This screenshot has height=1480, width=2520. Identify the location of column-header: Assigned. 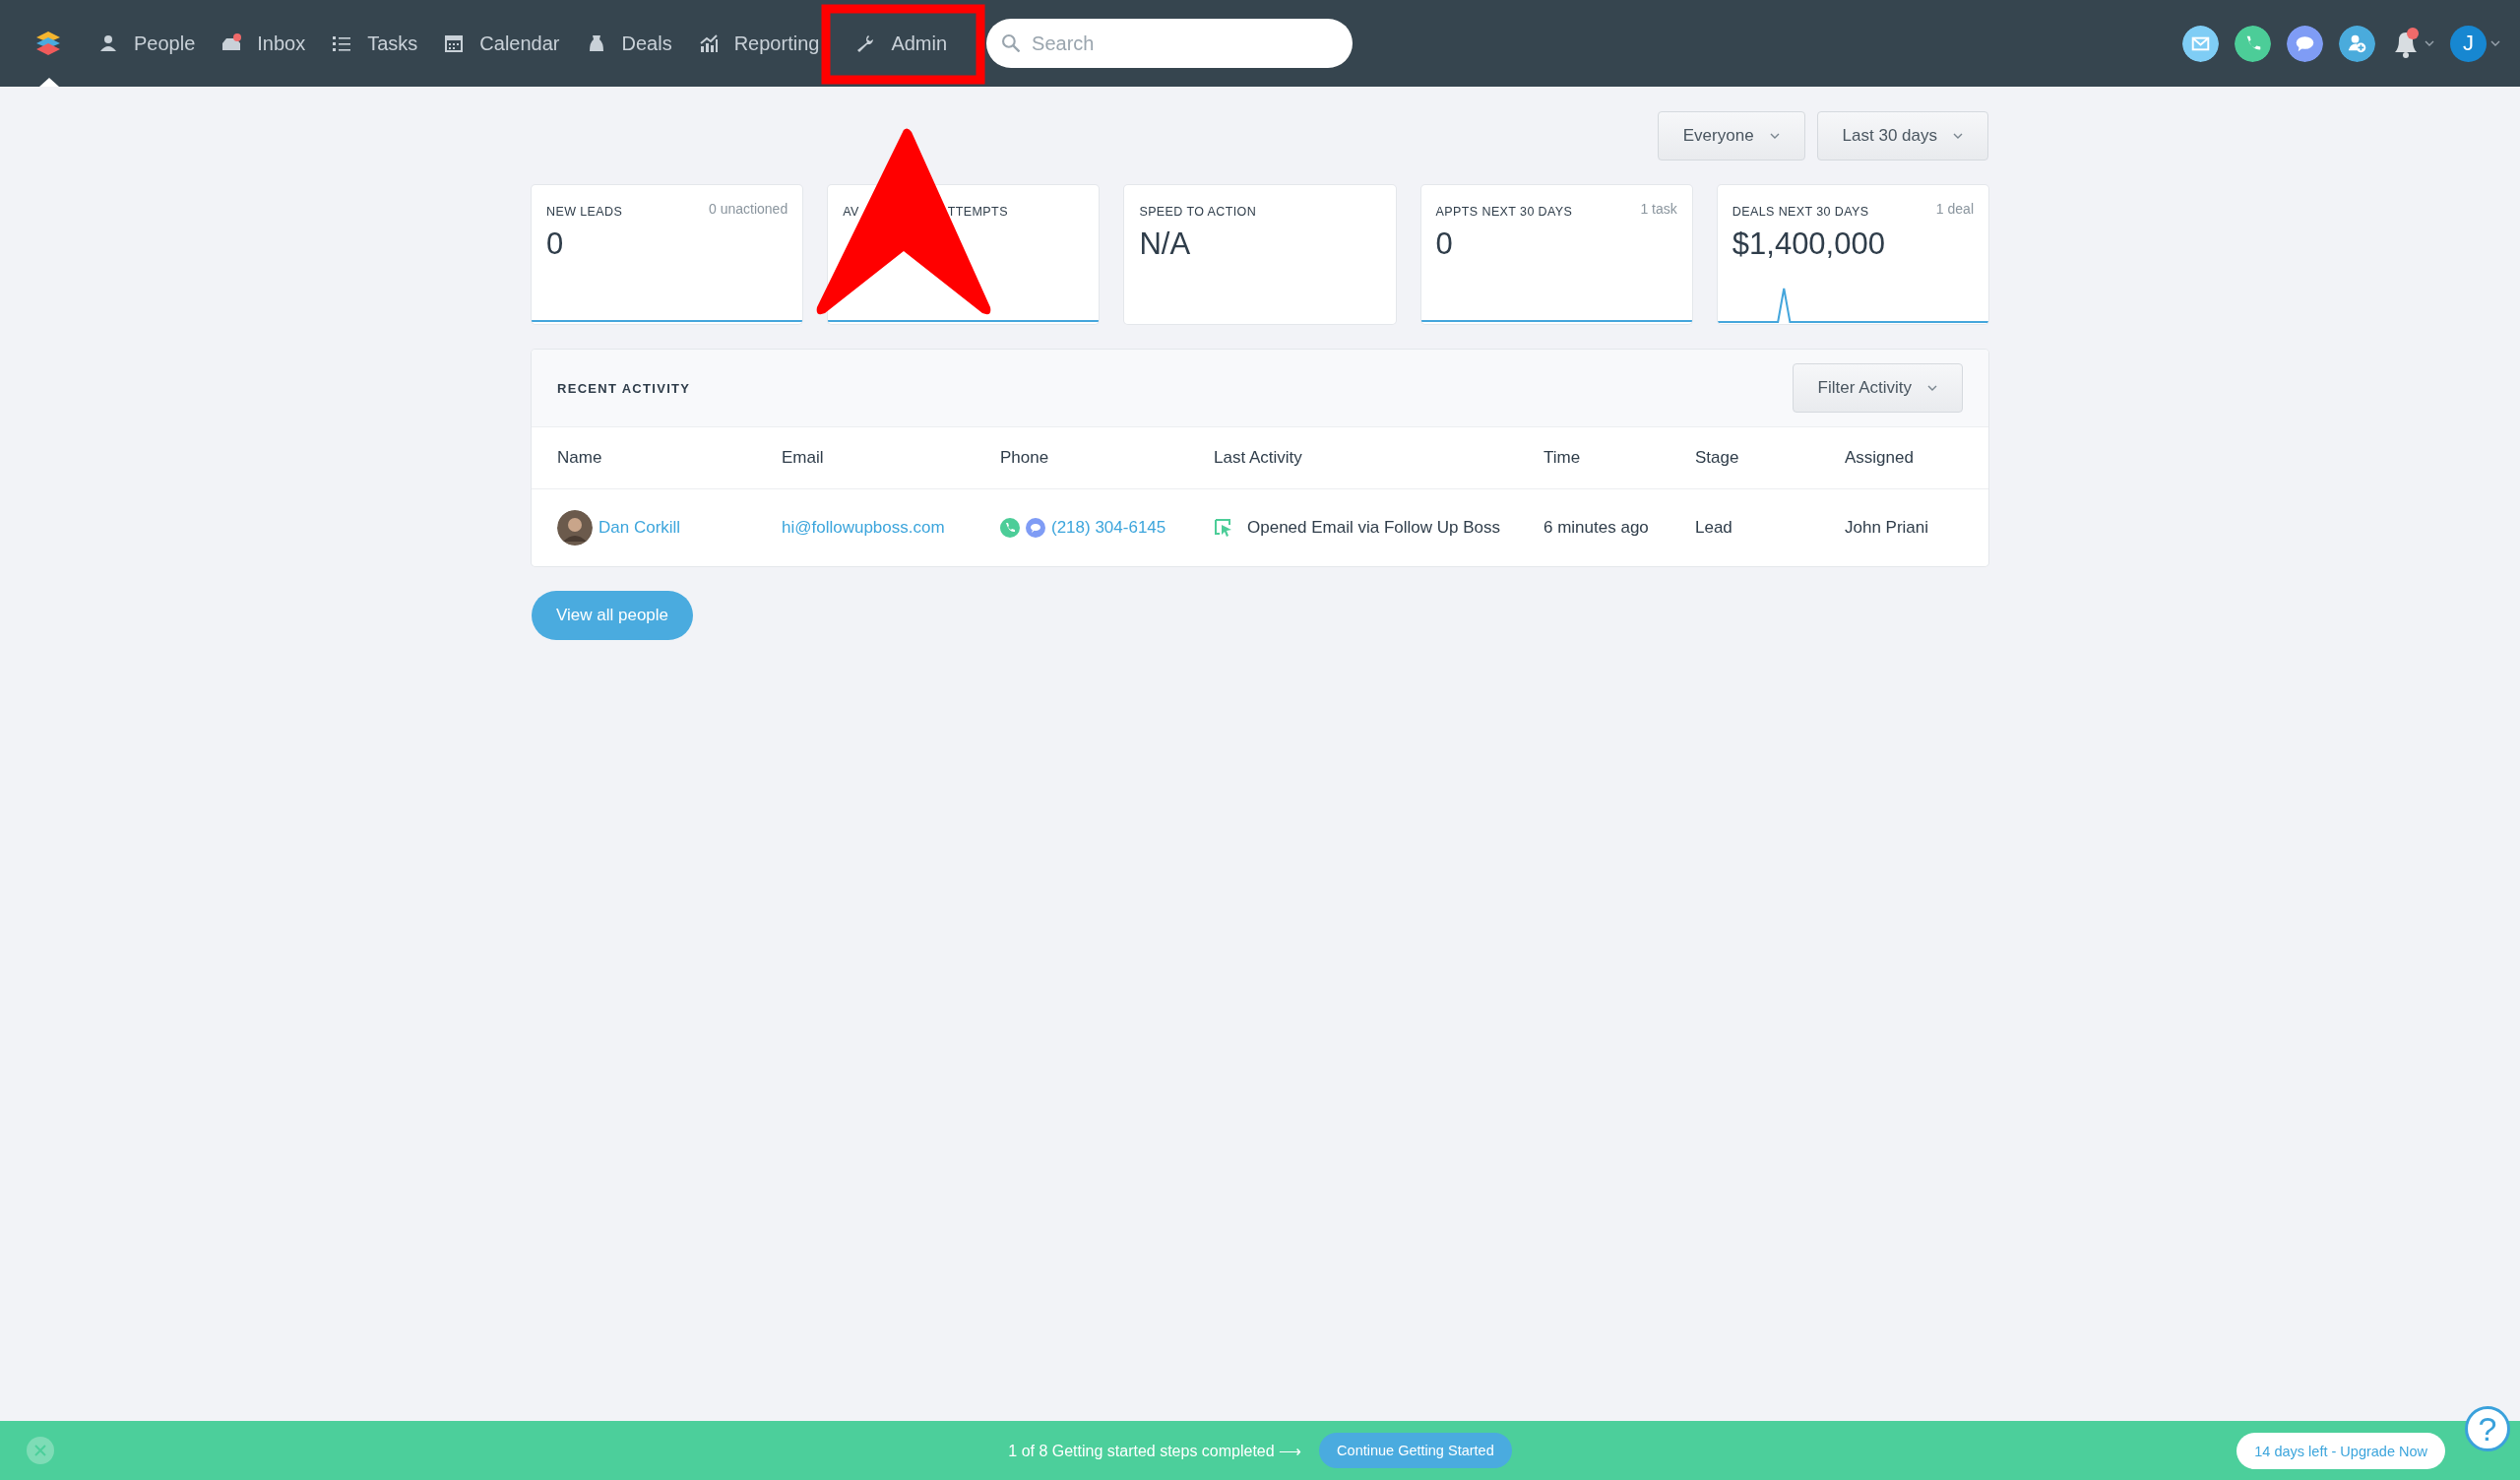
(1880, 458).